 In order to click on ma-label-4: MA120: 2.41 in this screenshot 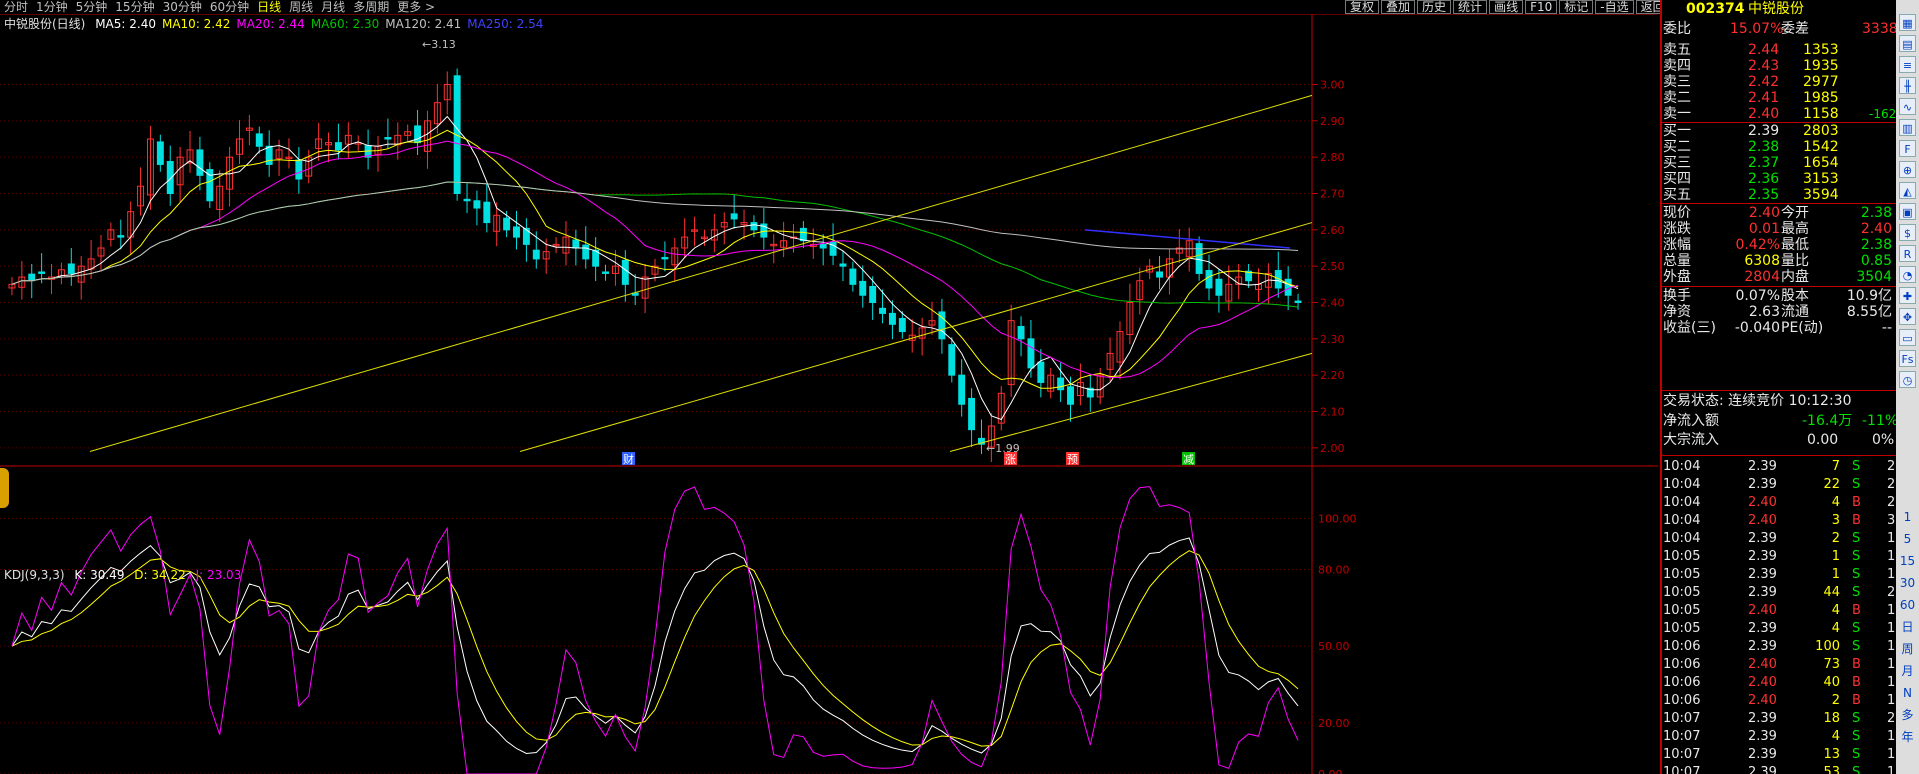, I will do `click(423, 24)`.